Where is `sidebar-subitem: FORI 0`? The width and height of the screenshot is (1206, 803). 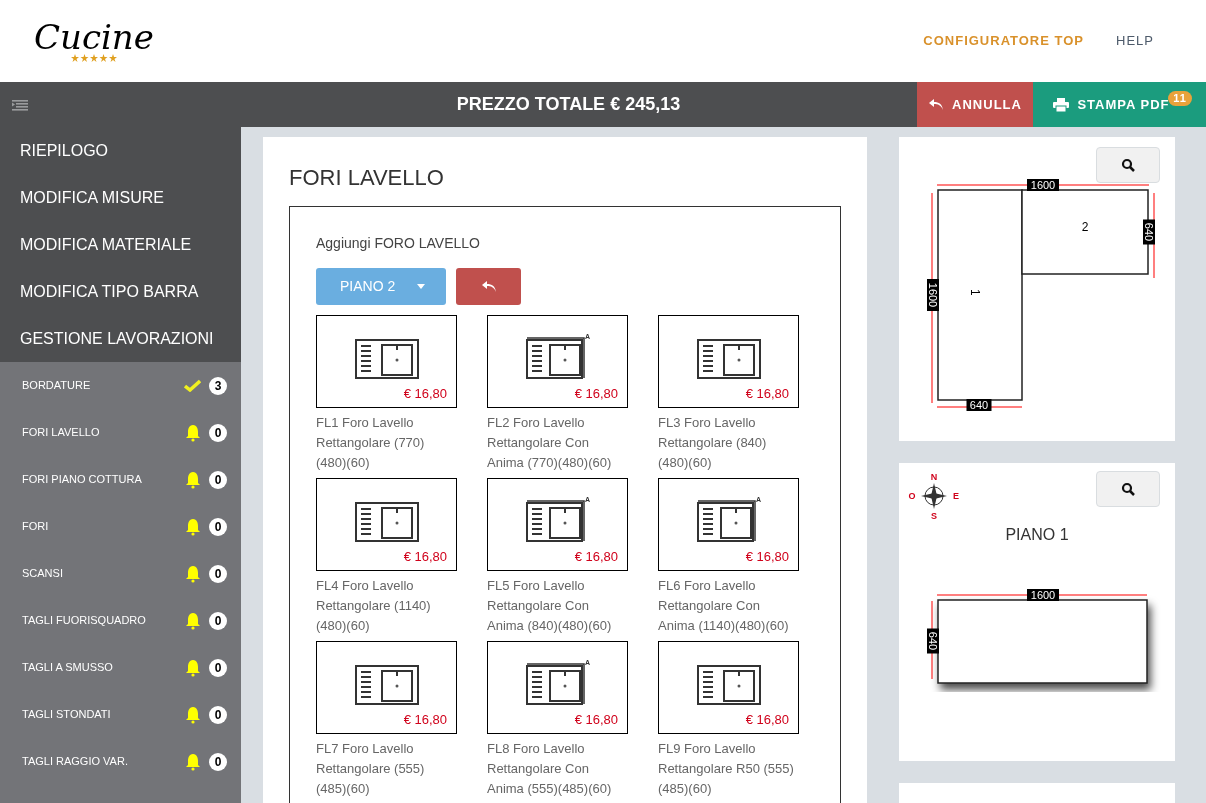 sidebar-subitem: FORI 0 is located at coordinates (120, 526).